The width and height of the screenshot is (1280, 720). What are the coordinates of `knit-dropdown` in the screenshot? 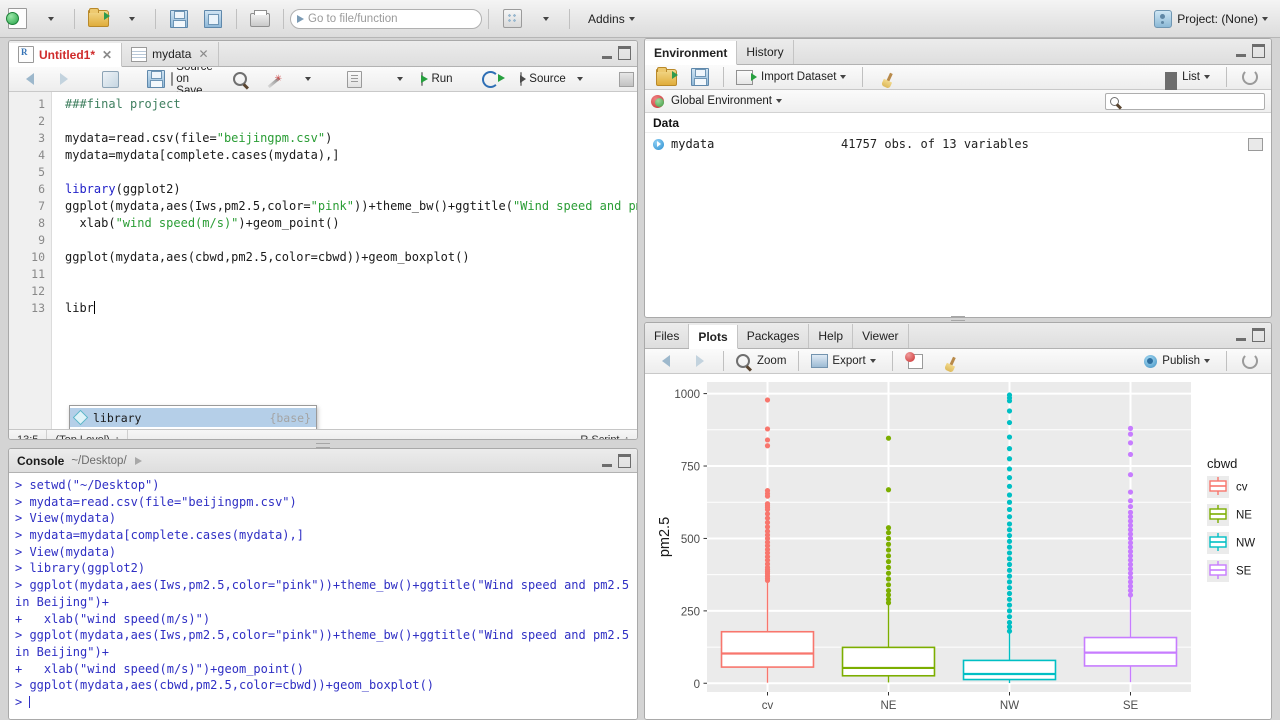 It's located at (400, 79).